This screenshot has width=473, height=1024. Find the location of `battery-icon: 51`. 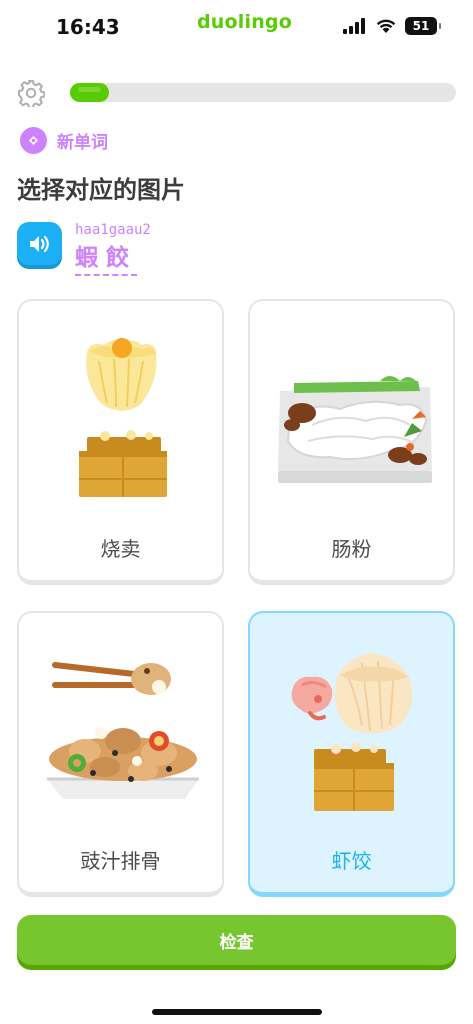

battery-icon: 51 is located at coordinates (423, 26).